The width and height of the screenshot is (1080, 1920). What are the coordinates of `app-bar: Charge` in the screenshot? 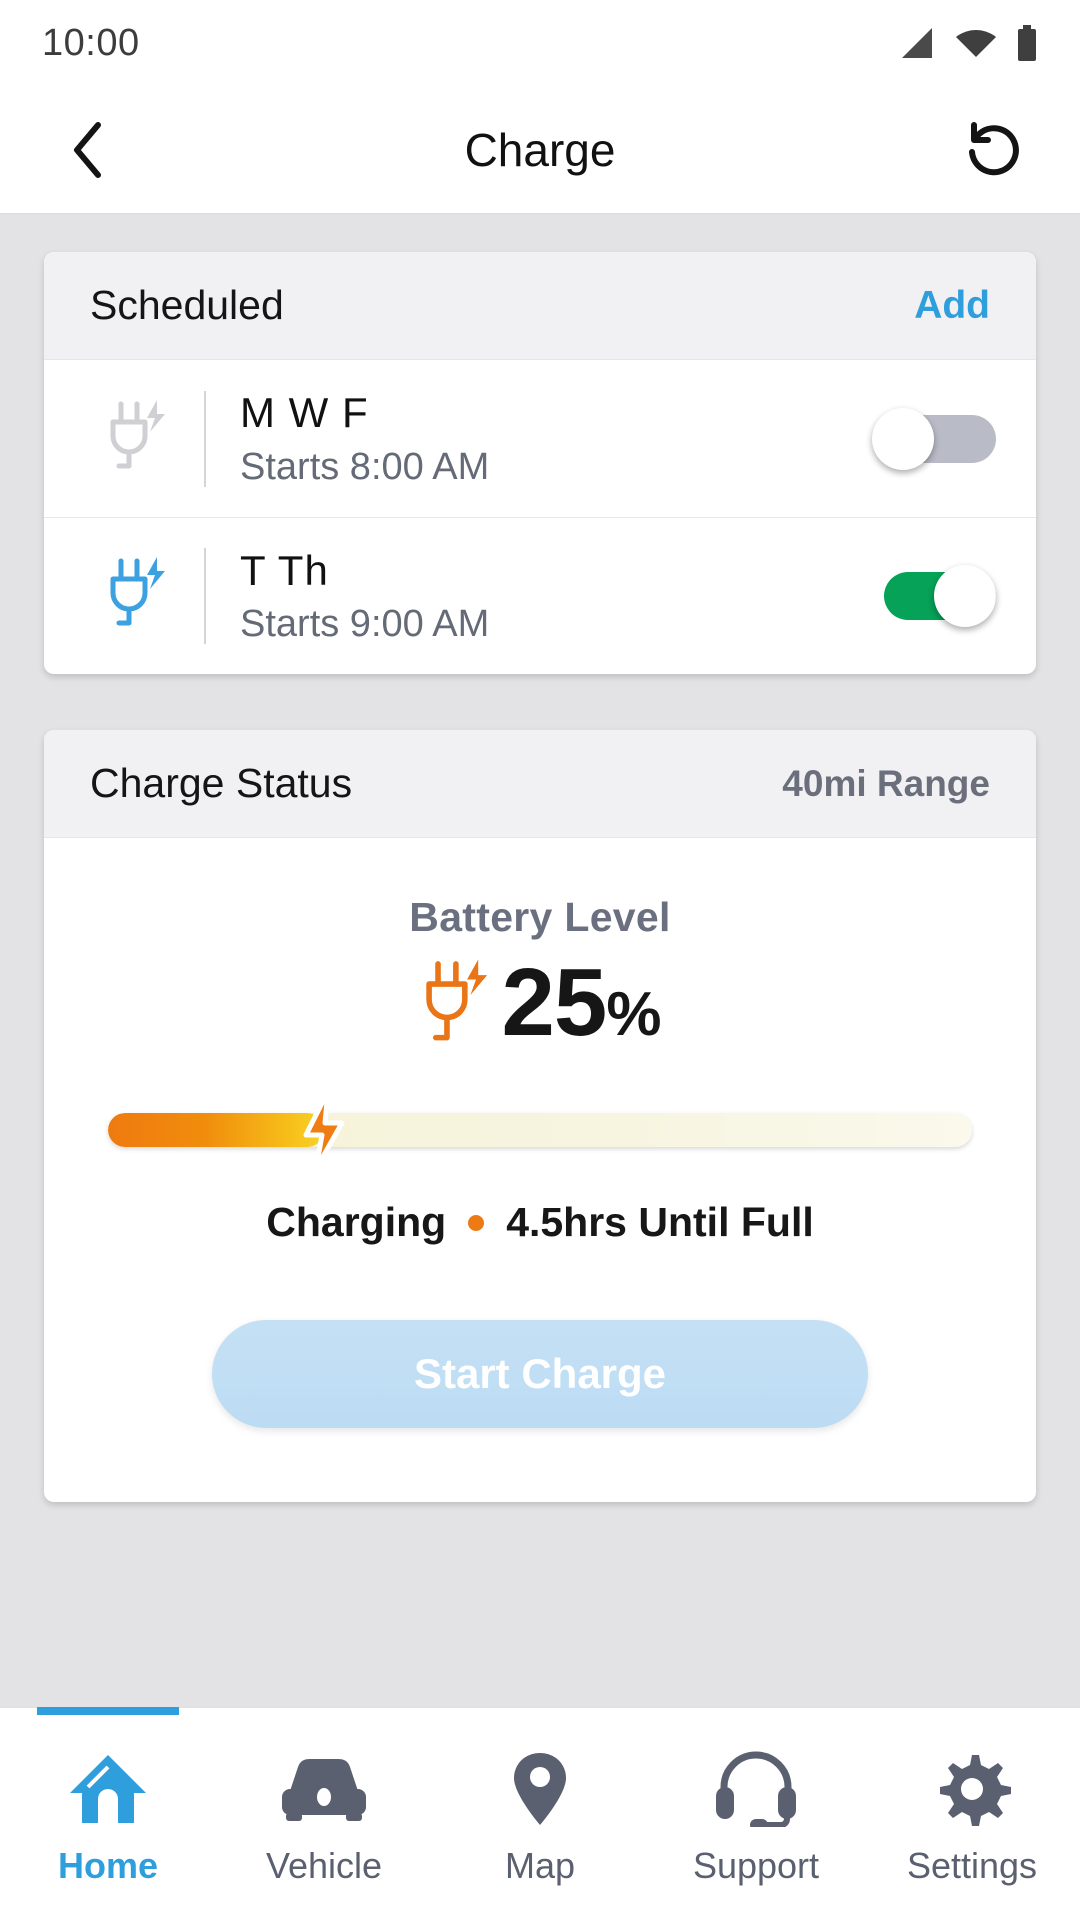 It's located at (540, 150).